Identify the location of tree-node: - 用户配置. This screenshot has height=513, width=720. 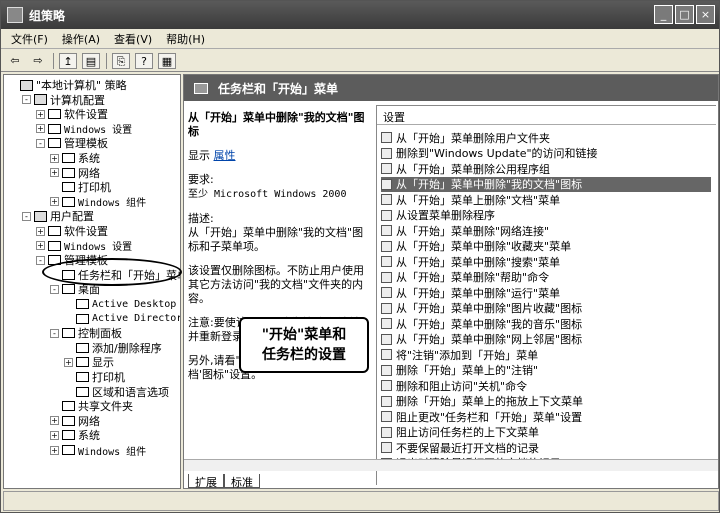
(58, 216).